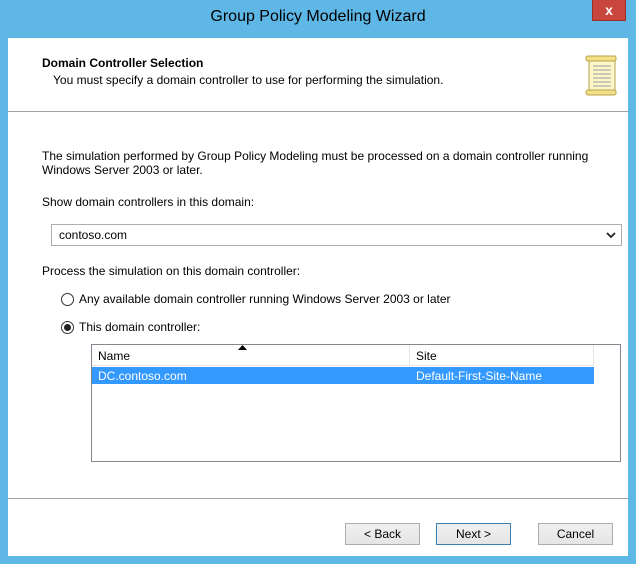 The height and width of the screenshot is (564, 636). I want to click on intro-text-line2: Windows Server 2003 or later., so click(122, 170).